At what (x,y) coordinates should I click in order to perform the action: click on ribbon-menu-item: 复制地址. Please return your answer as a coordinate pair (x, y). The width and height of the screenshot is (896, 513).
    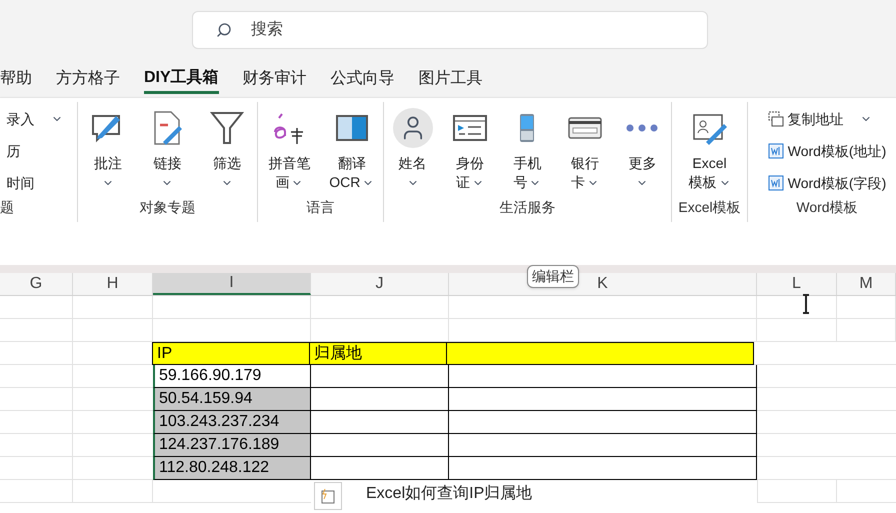
    Looking at the image, I should click on (827, 119).